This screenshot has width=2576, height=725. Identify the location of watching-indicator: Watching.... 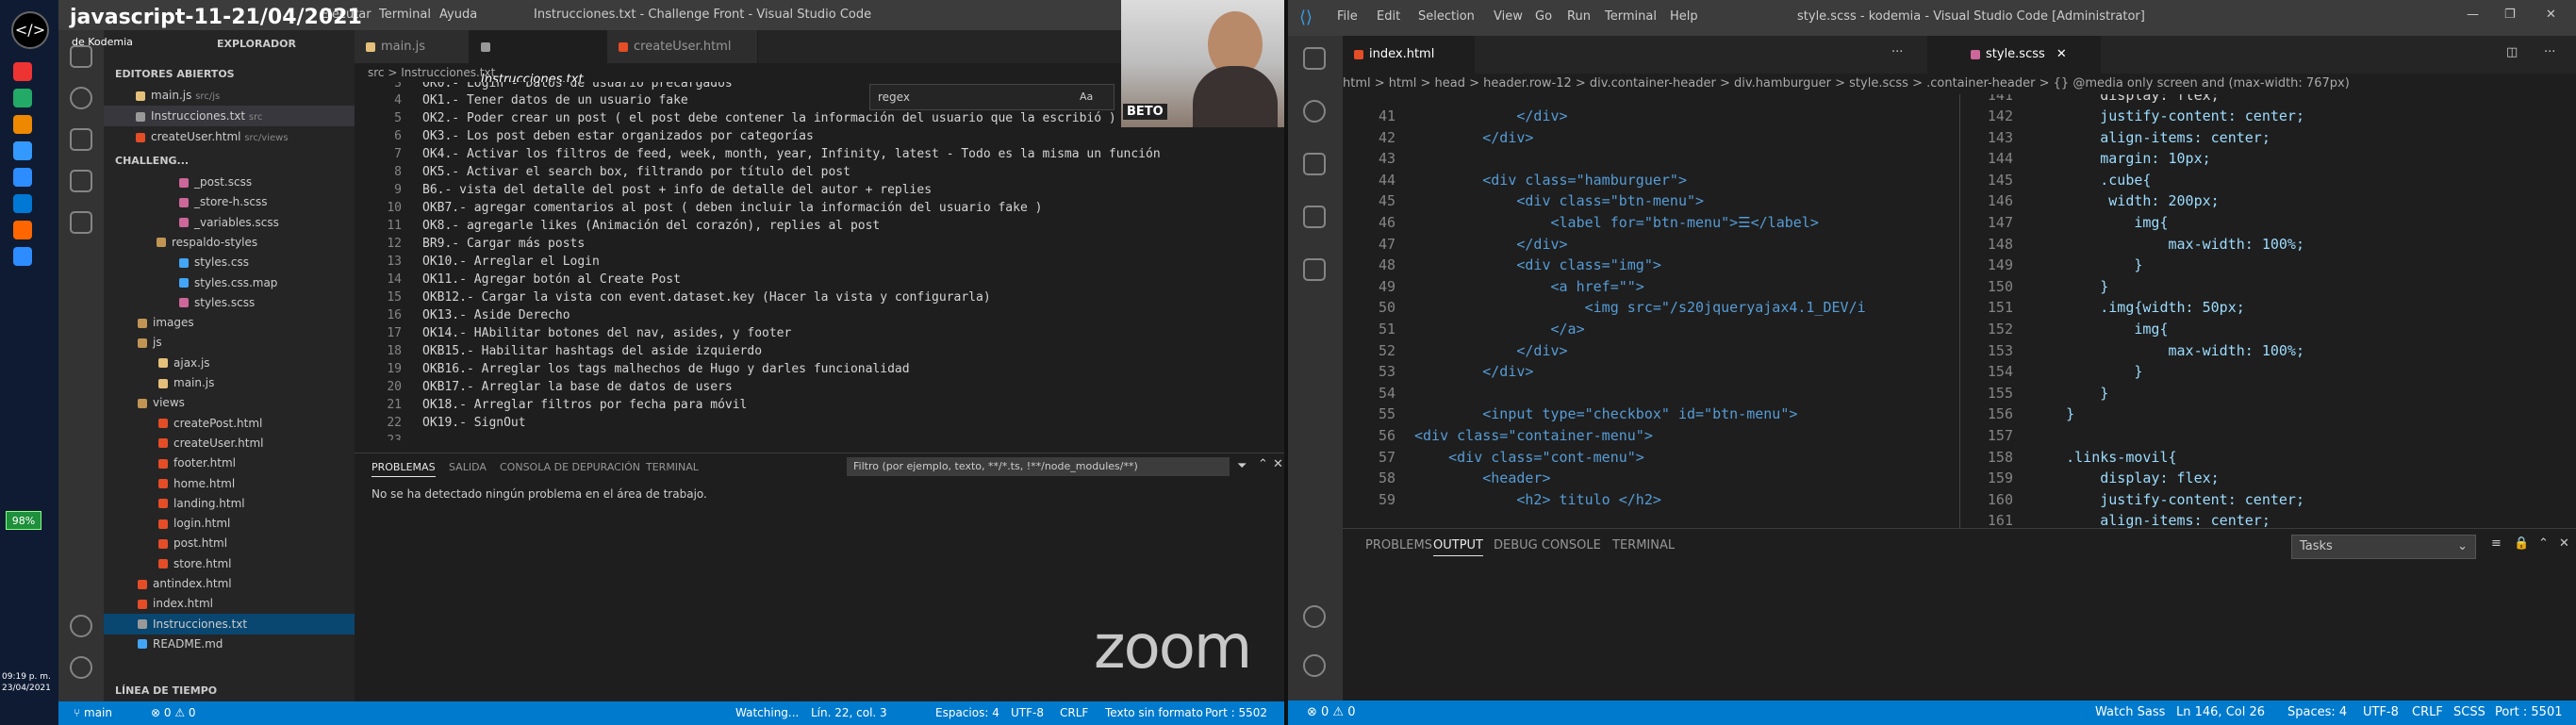
(767, 713).